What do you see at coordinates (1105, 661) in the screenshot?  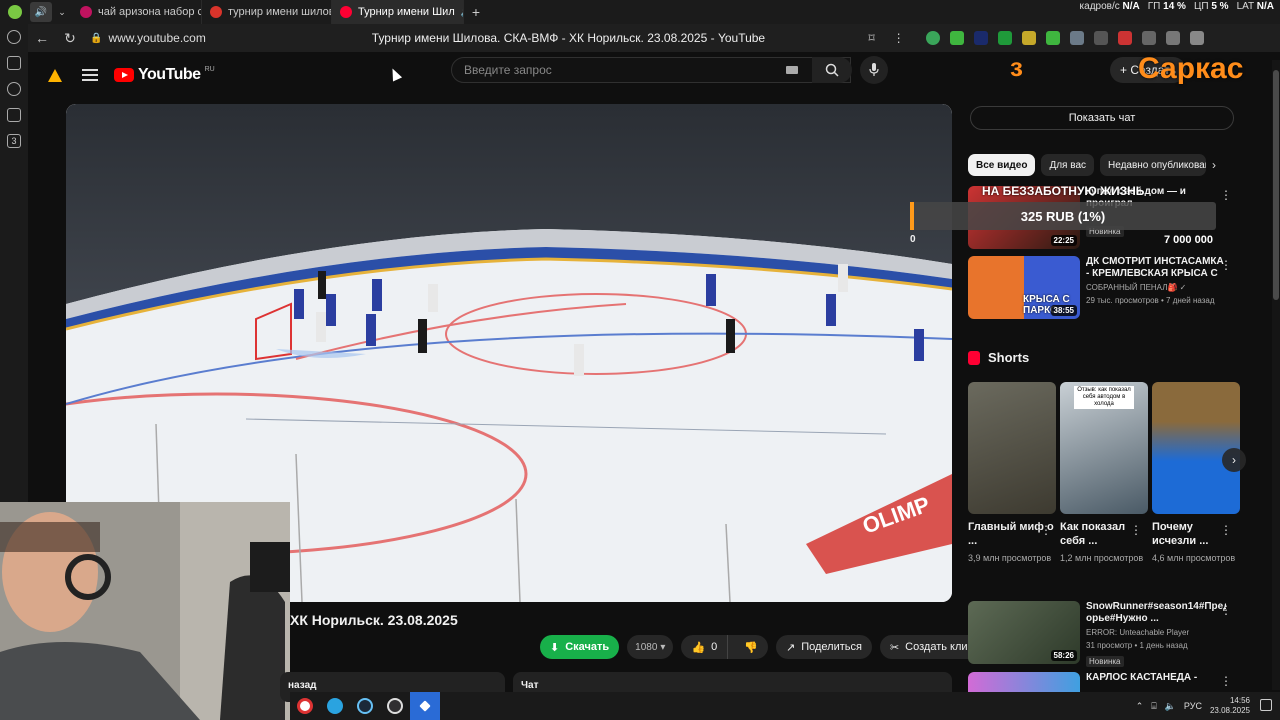 I see `new-badge: Новинка` at bounding box center [1105, 661].